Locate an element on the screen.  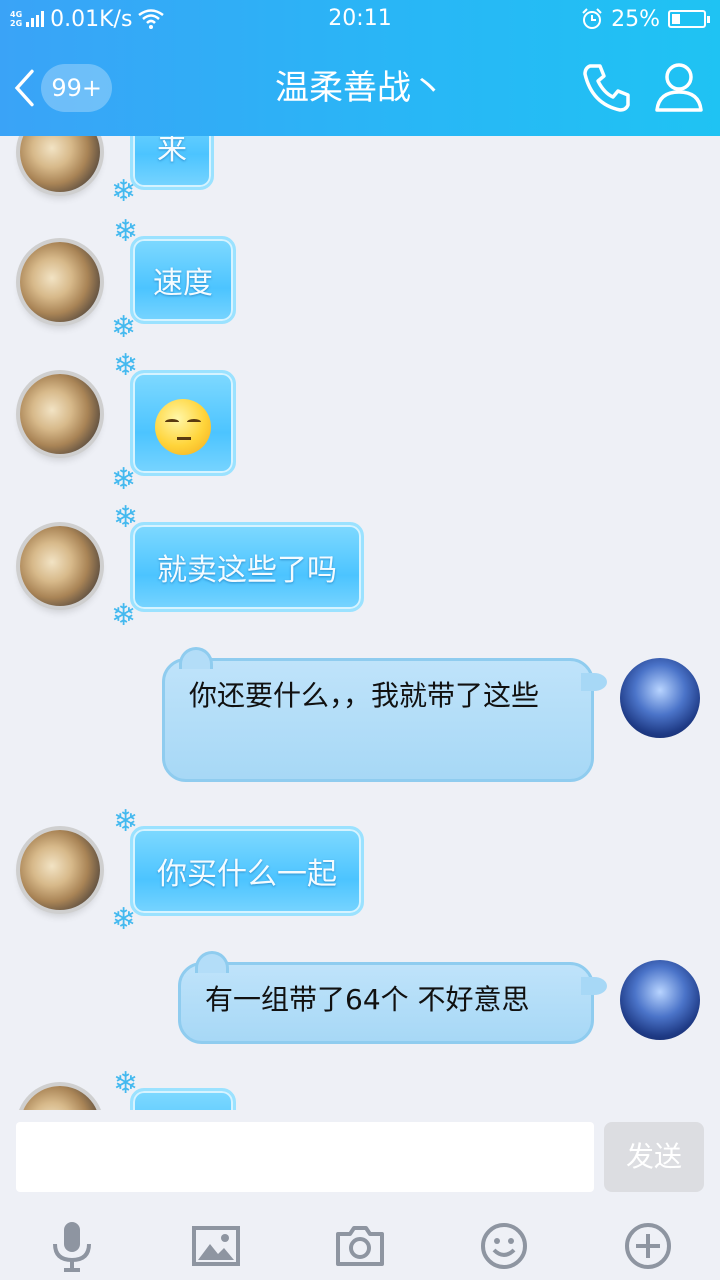
input-bar: 发送 is located at coordinates (360, 1195).